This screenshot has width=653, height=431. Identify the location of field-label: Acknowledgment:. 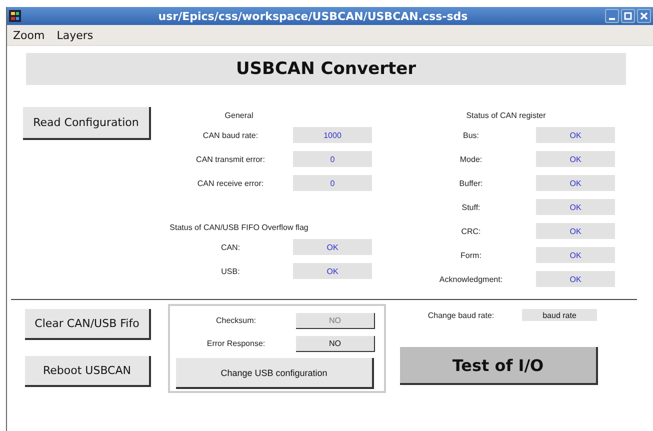
(471, 279).